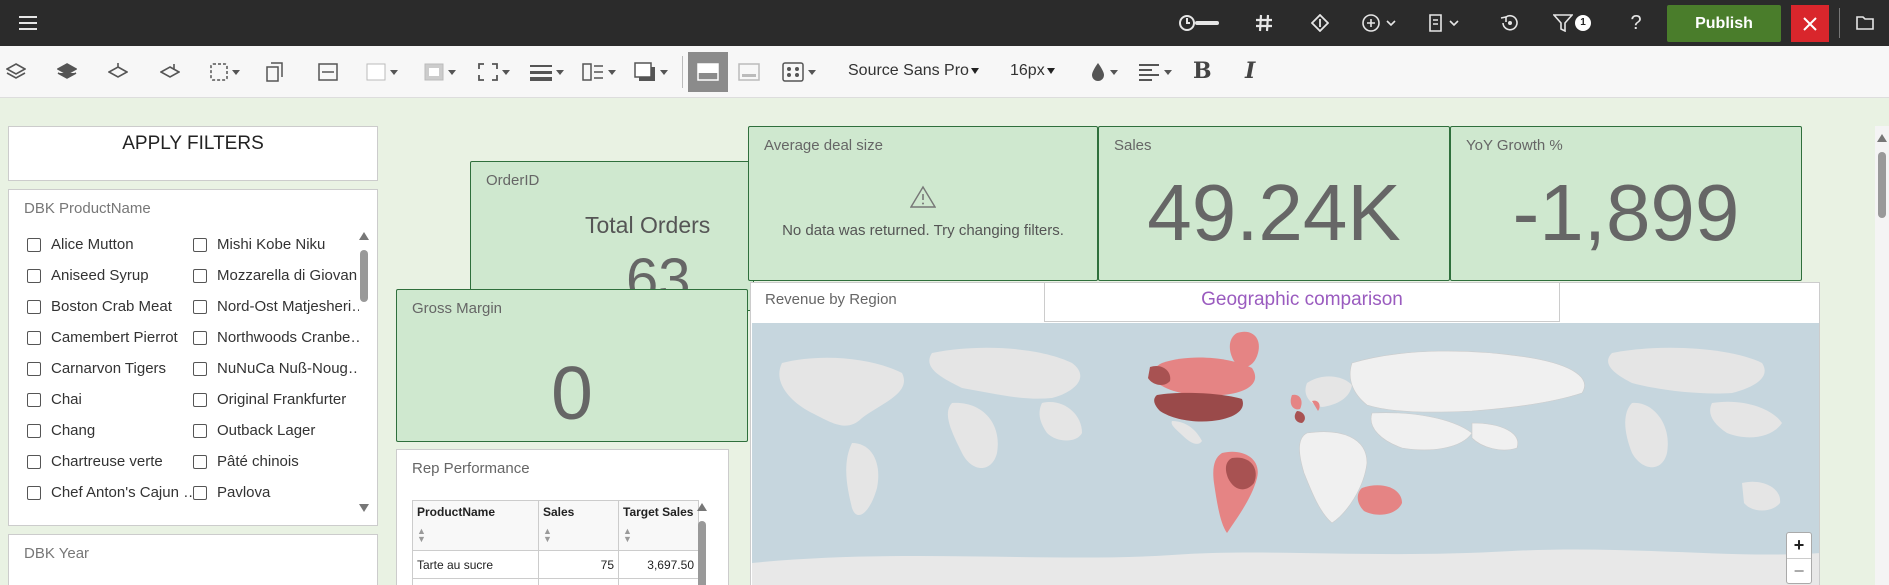 This screenshot has width=1889, height=585. I want to click on column-header-productname: ProductName ▲ ▼, so click(475, 525).